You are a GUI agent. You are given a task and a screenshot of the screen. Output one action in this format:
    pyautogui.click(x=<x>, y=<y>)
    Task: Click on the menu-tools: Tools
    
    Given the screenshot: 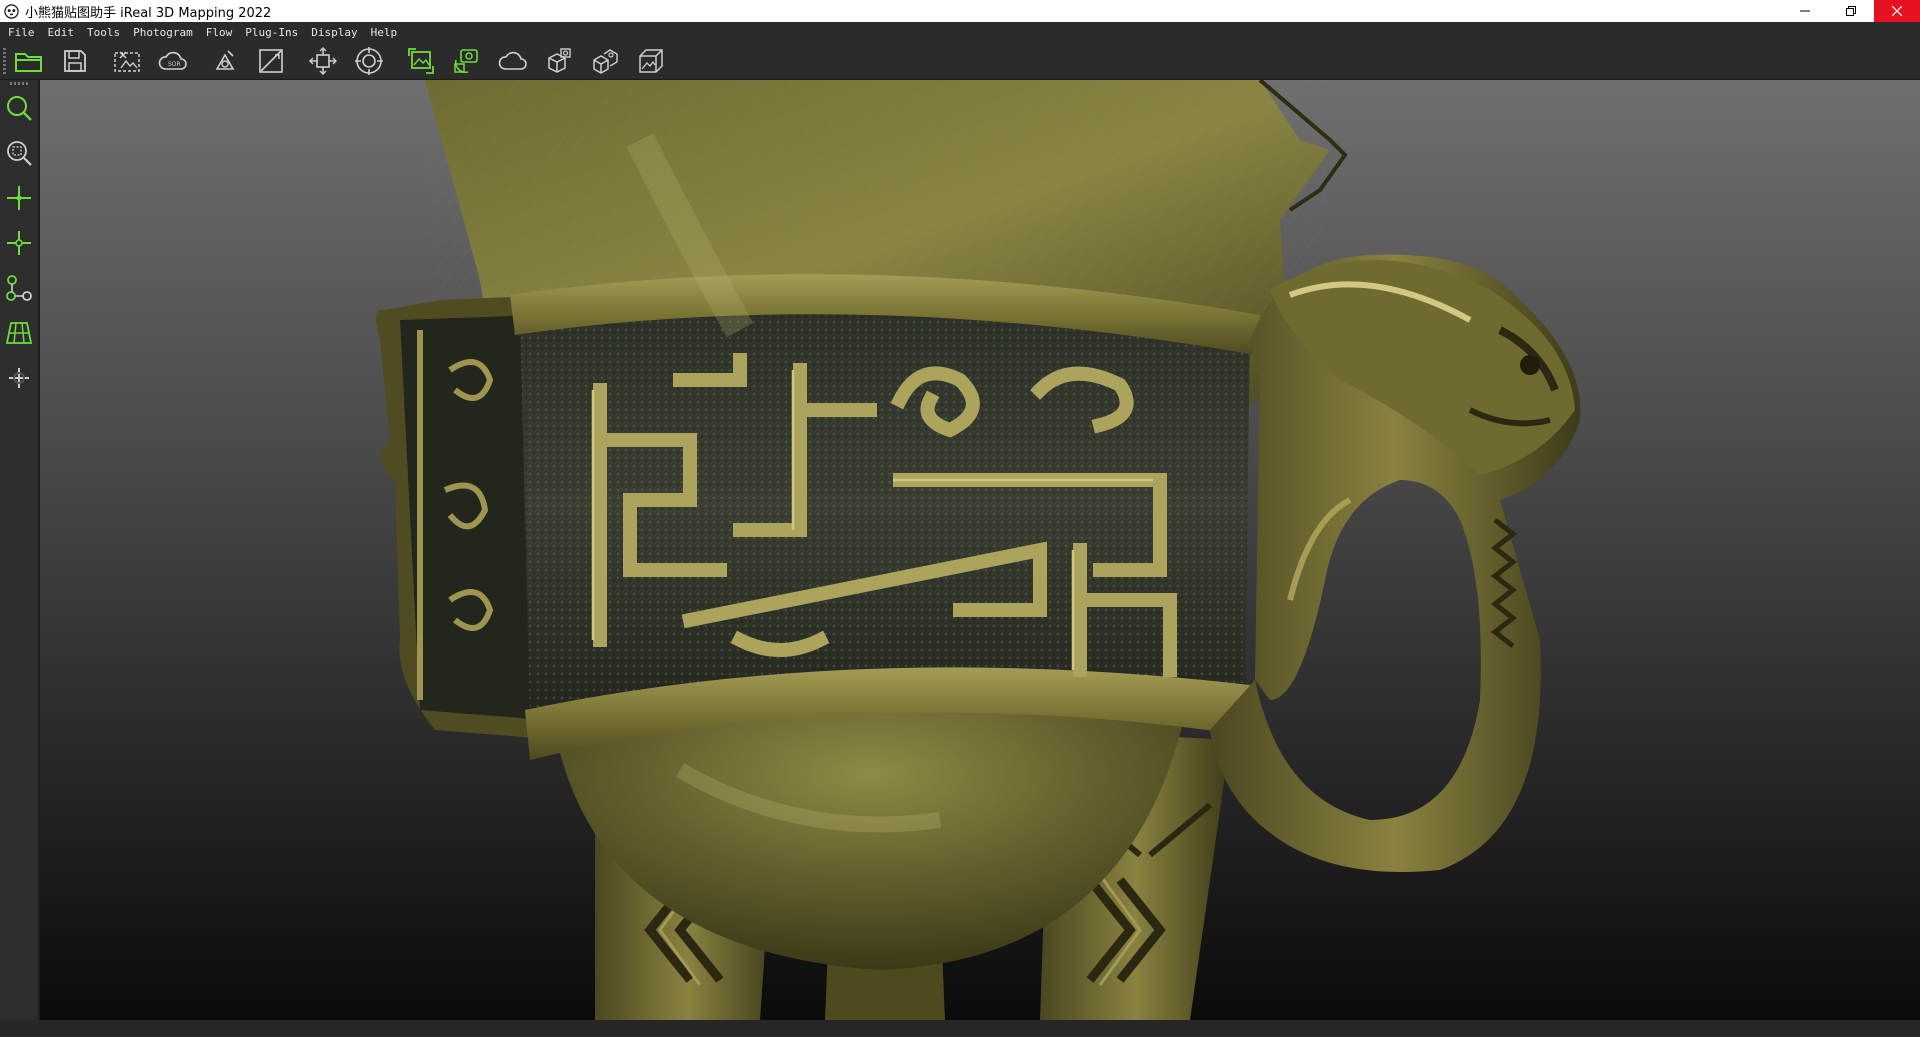 What is the action you would take?
    pyautogui.click(x=103, y=32)
    